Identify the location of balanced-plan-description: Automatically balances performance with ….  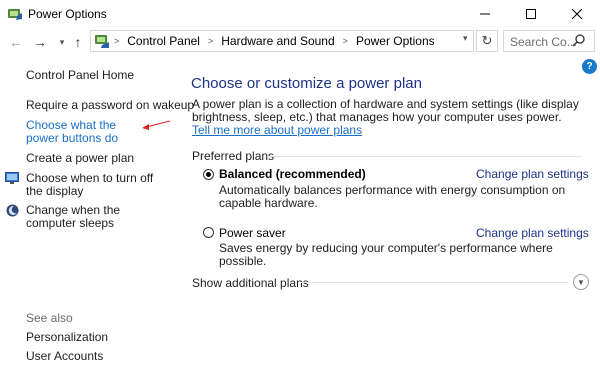
(392, 196).